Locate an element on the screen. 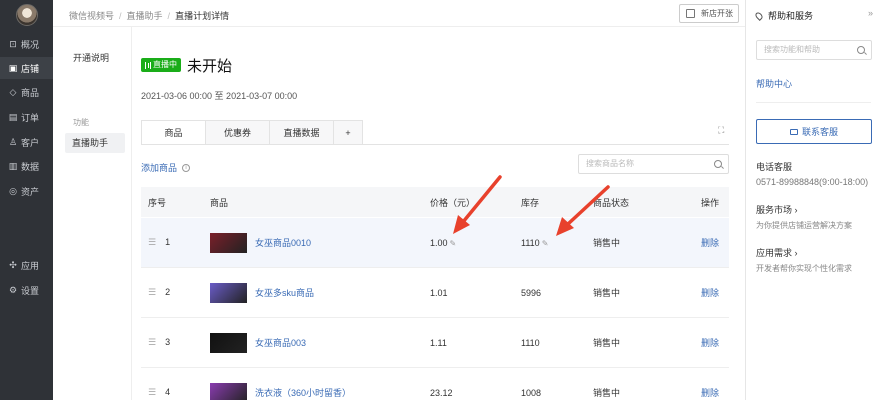  help-search-input: 搜索功能和帮助 is located at coordinates (814, 50).